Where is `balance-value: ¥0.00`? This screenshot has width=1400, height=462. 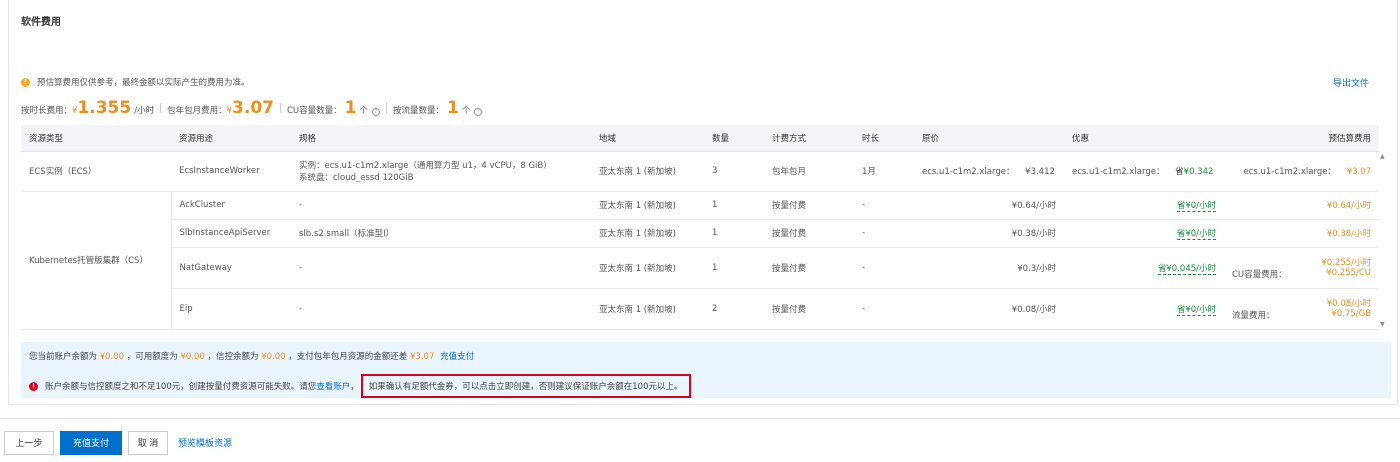
balance-value: ¥0.00 is located at coordinates (112, 357).